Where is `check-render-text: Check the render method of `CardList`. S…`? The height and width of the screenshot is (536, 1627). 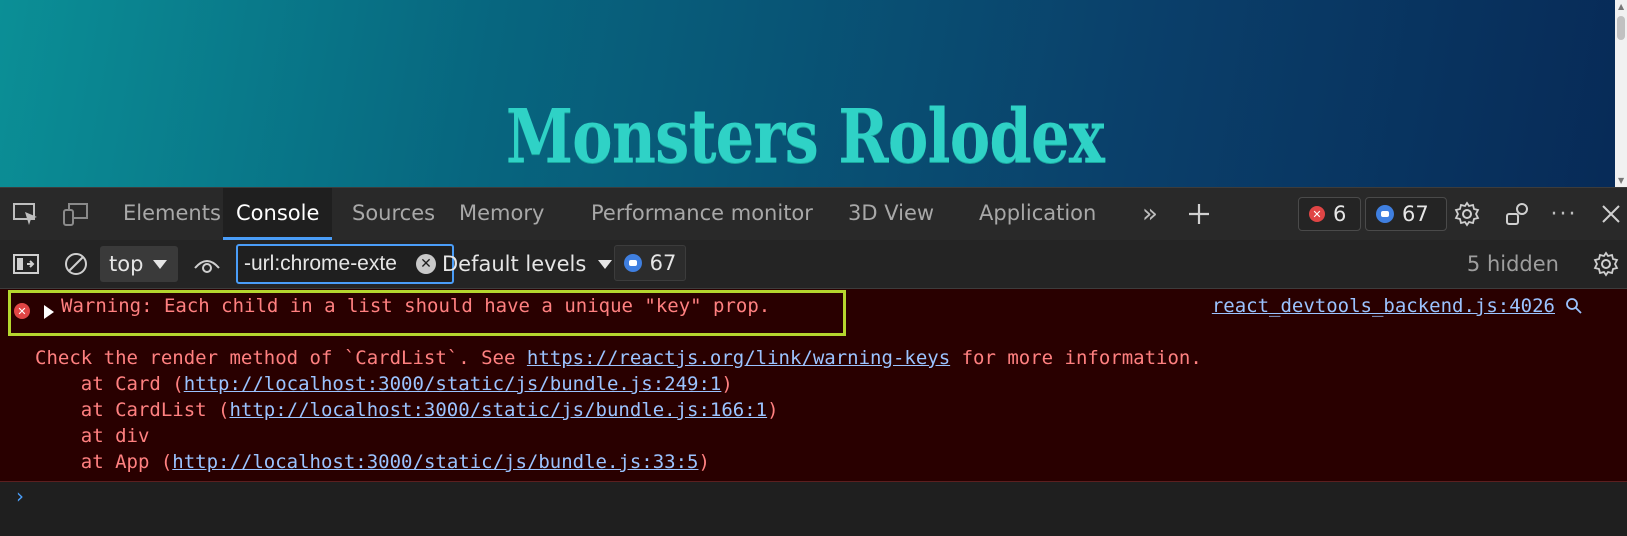
check-render-text: Check the render method of `CardList`. S… is located at coordinates (281, 358).